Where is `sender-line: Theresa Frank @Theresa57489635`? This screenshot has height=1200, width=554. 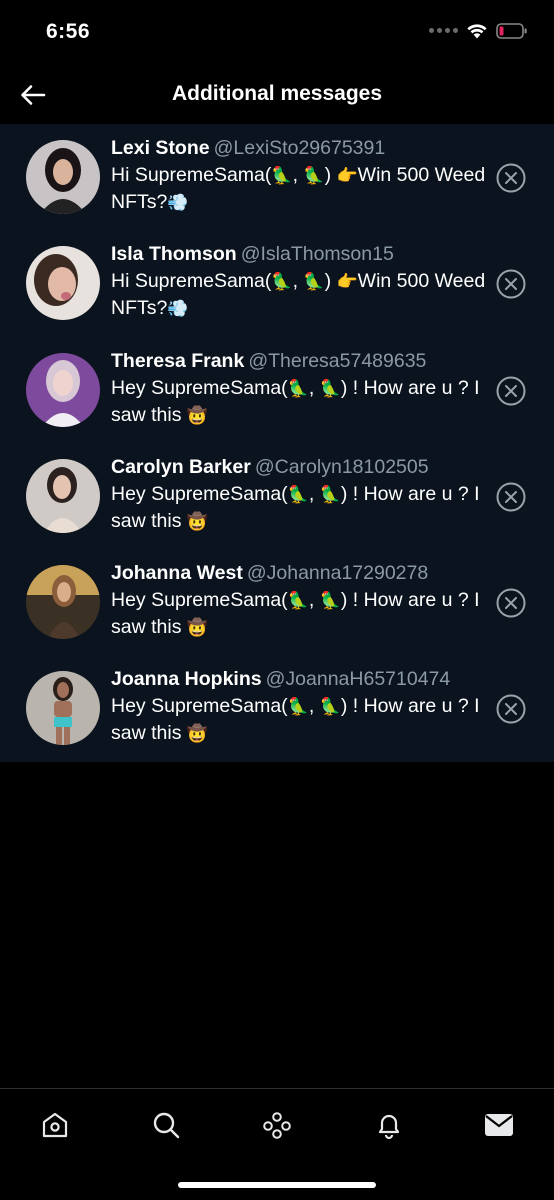
sender-line: Theresa Frank @Theresa57489635 is located at coordinates (299, 361).